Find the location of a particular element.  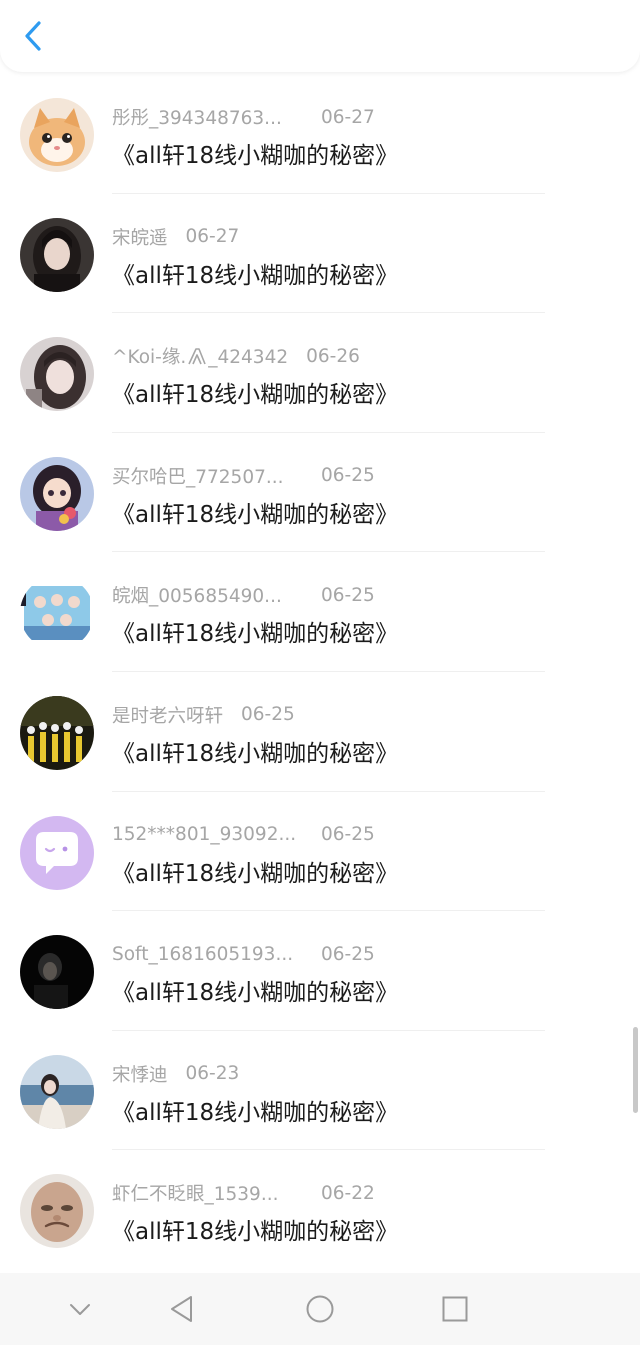

dark-portrait-avatar-icon is located at coordinates (57, 972).